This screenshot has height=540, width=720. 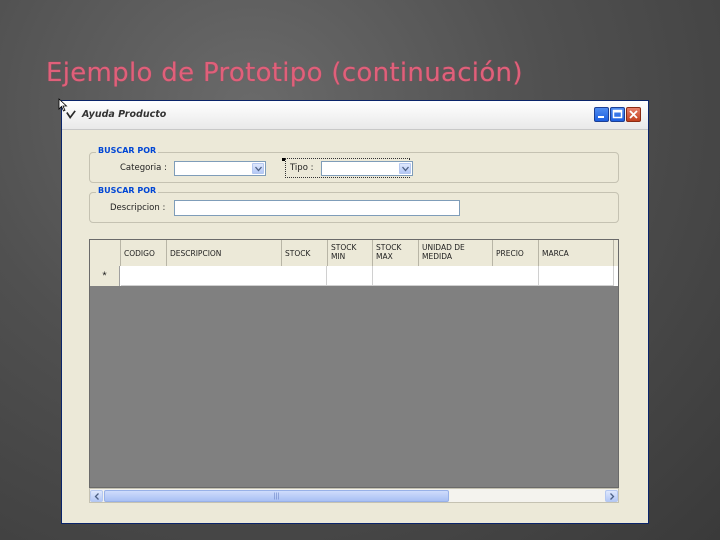 I want to click on maximize-icon, so click(x=617, y=114).